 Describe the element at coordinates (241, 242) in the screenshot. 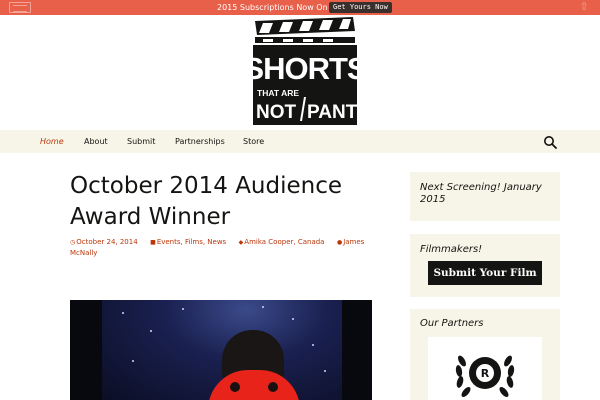

I see `tag-icon: ◆` at that location.